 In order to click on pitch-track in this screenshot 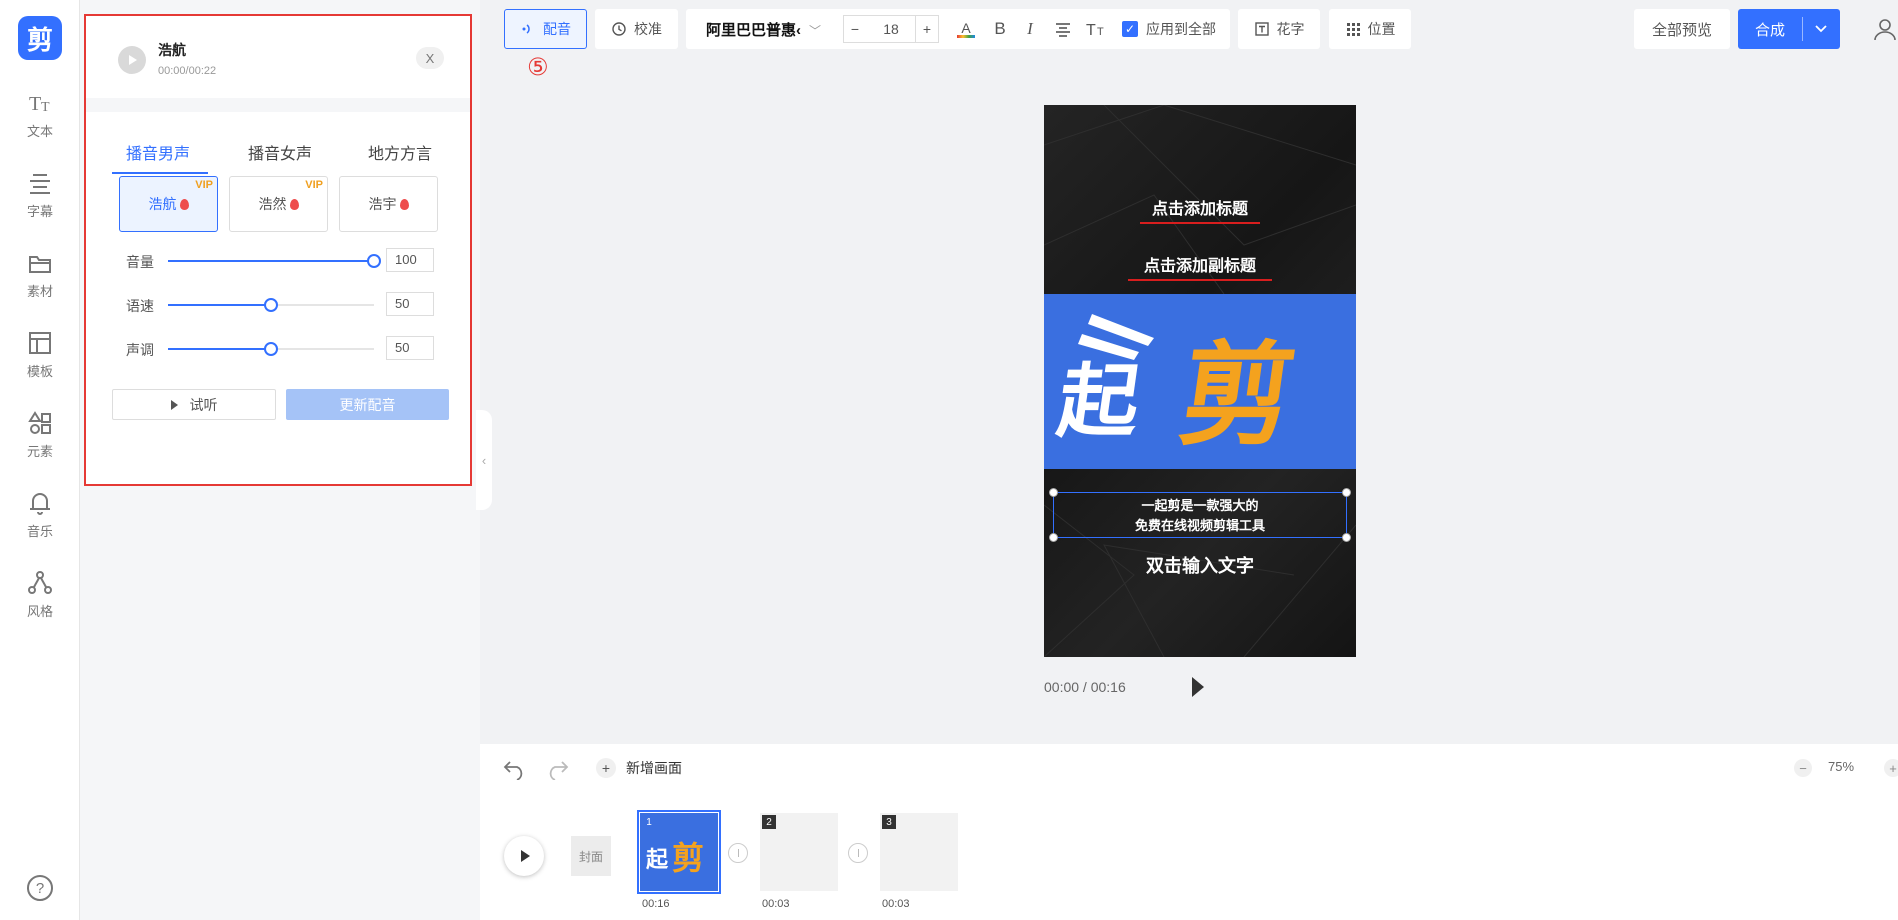, I will do `click(271, 349)`.